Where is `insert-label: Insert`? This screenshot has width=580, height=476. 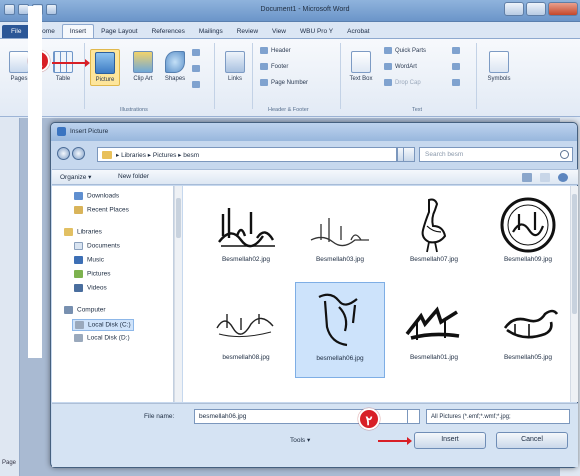 insert-label: Insert is located at coordinates (450, 439).